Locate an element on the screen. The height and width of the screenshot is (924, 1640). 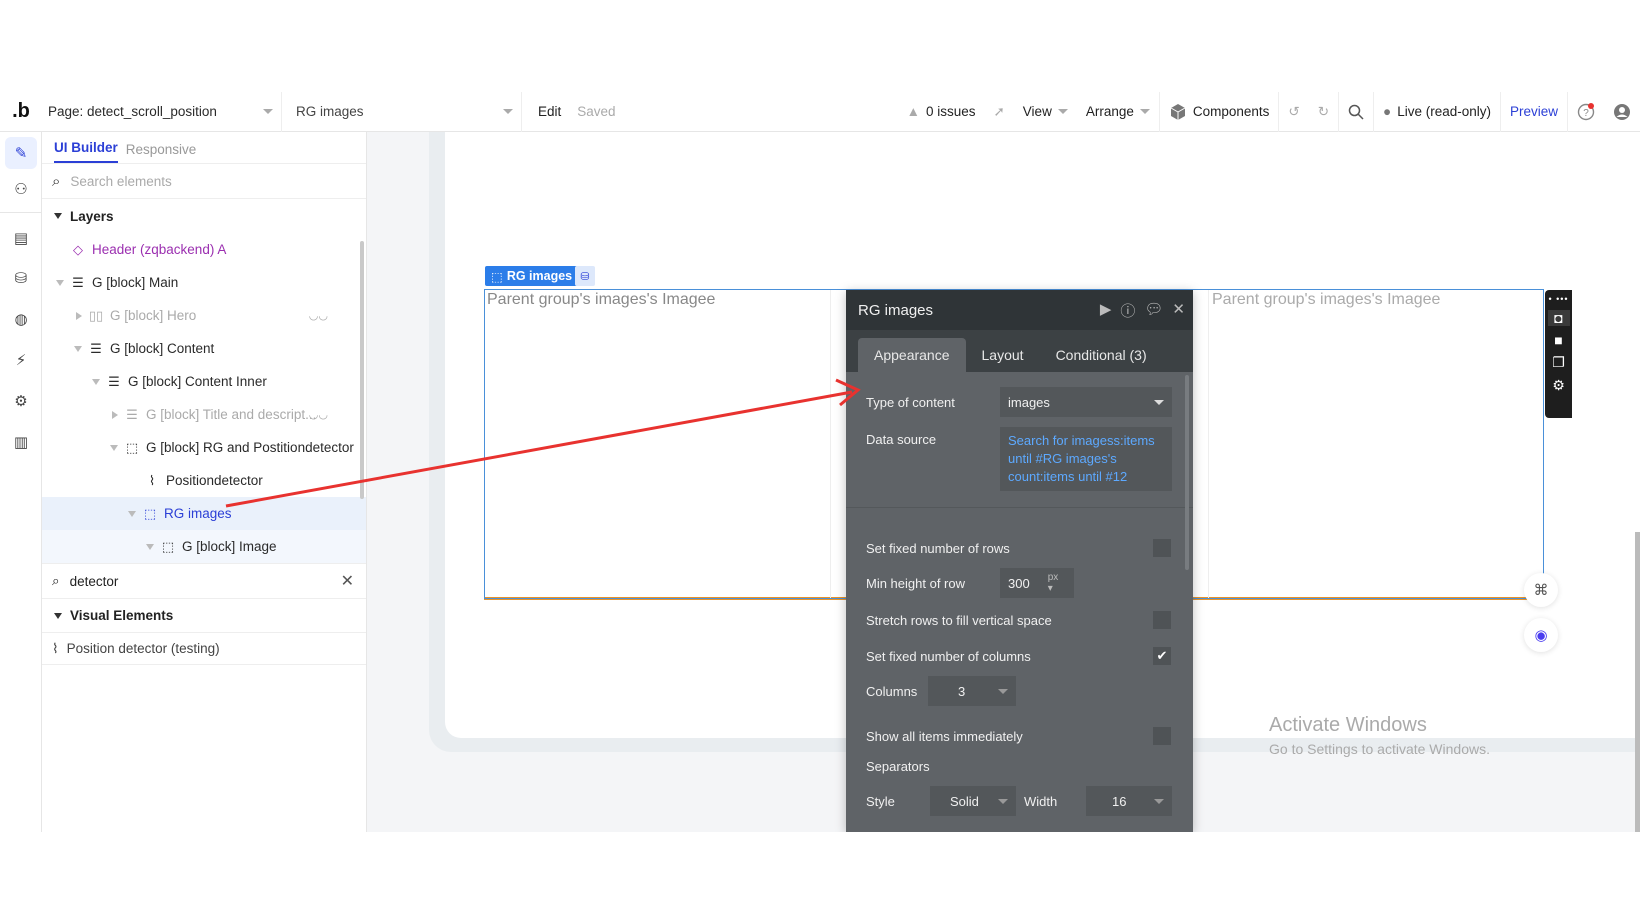
comment-icon: 💬︎ is located at coordinates (1153, 310).